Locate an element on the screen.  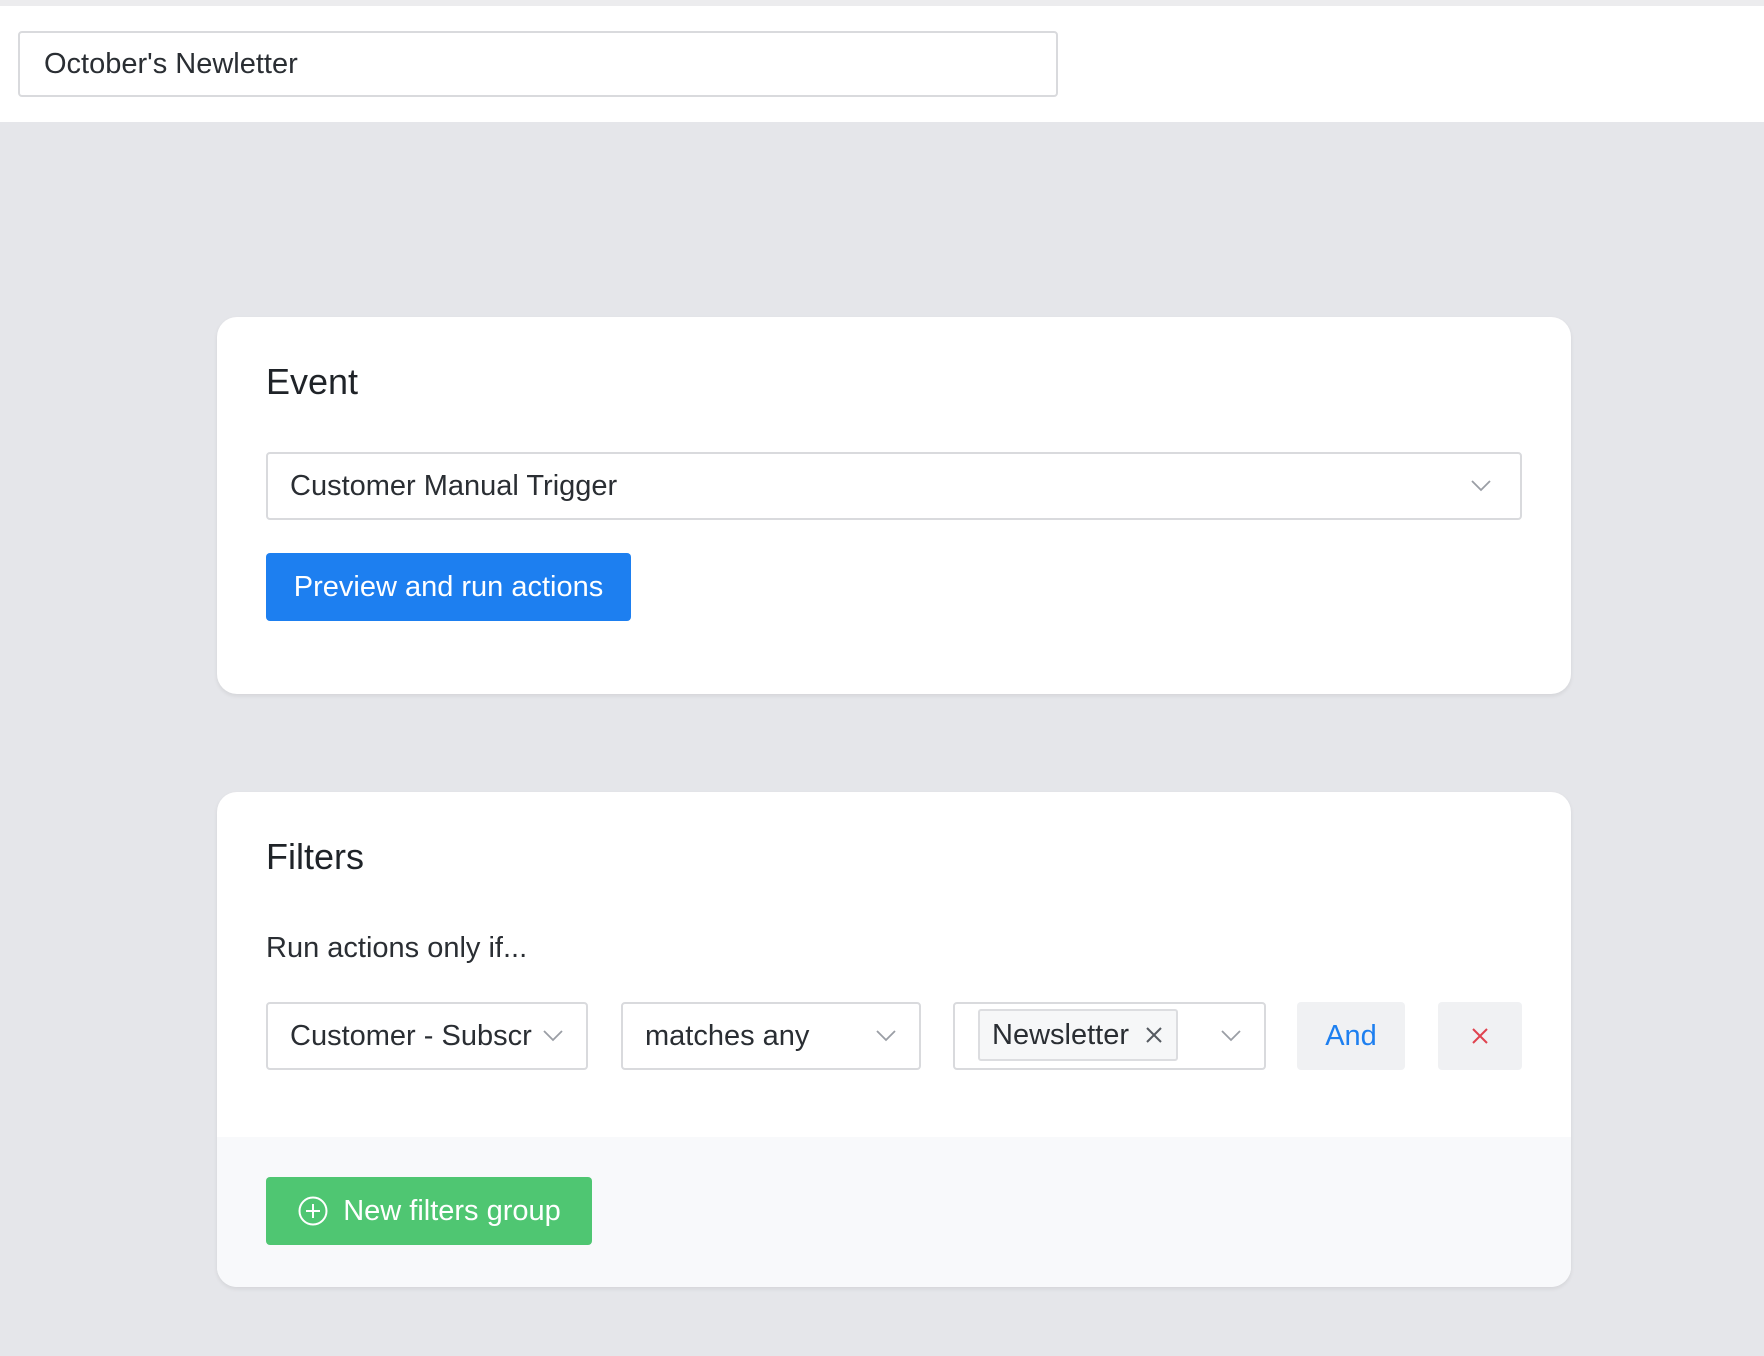
new-filters-group-label: New filters group is located at coordinates (452, 1210).